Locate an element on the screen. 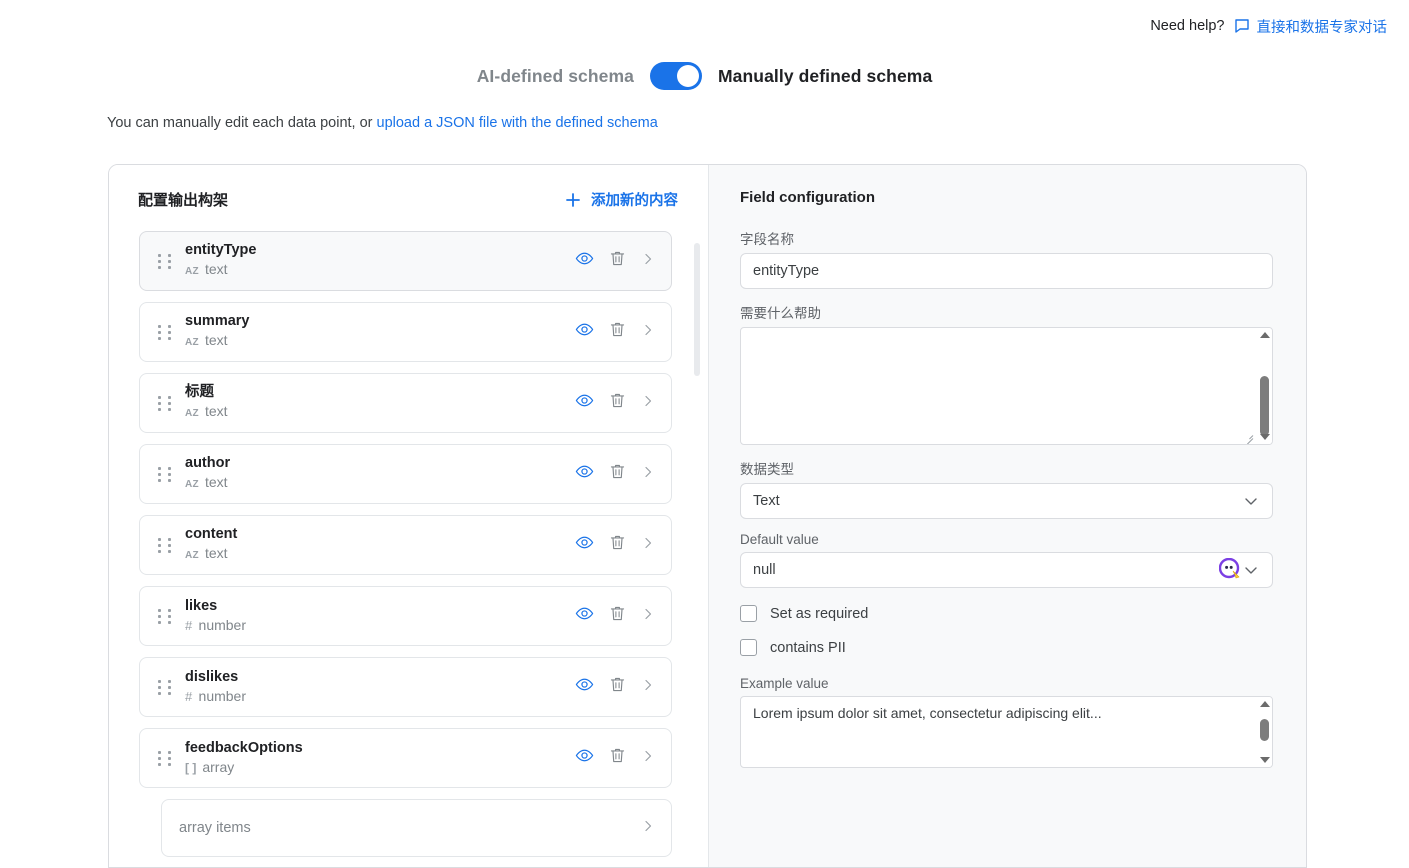  field-name-block: 字段名称 is located at coordinates (1006, 258).